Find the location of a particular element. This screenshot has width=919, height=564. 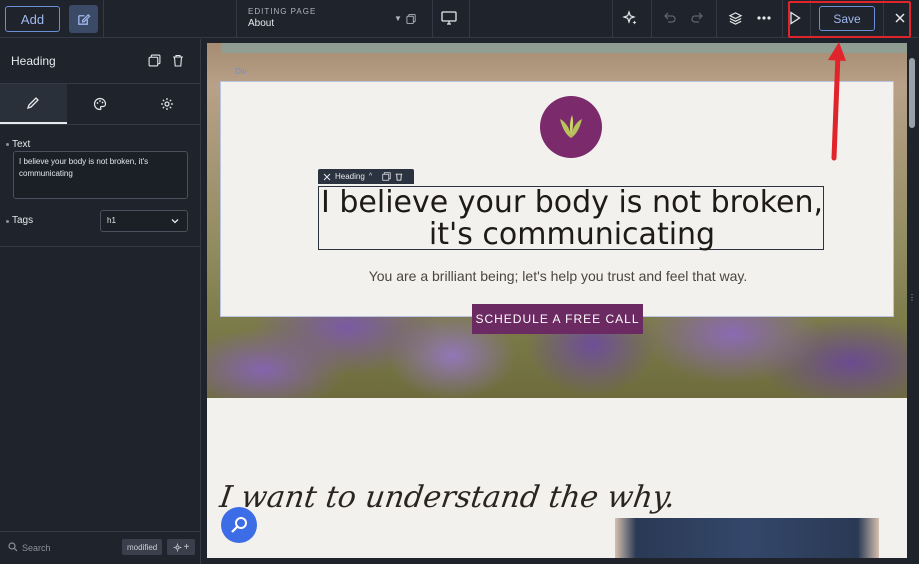

canvas-scrollbar: ⋮ is located at coordinates (913, 300).